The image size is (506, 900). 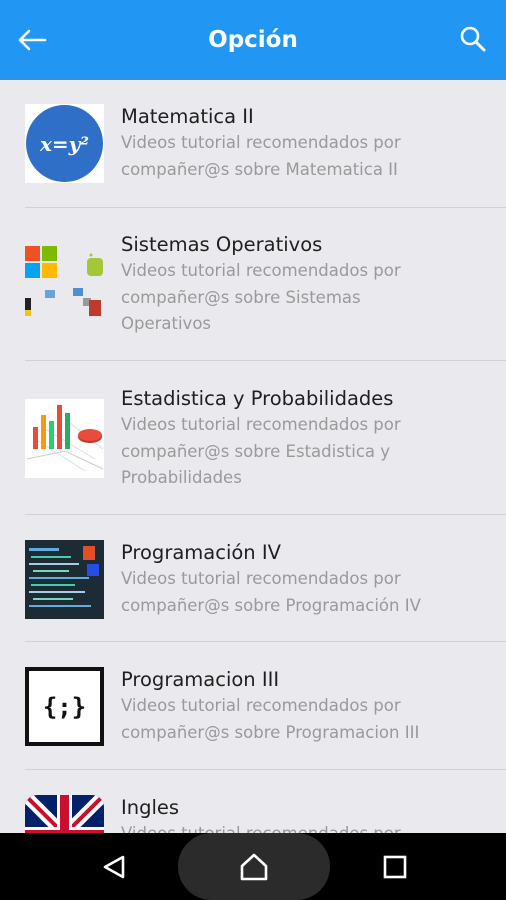 What do you see at coordinates (253, 801) in the screenshot?
I see `list-item-ingles: Ingles Videos tutorial recomendados por` at bounding box center [253, 801].